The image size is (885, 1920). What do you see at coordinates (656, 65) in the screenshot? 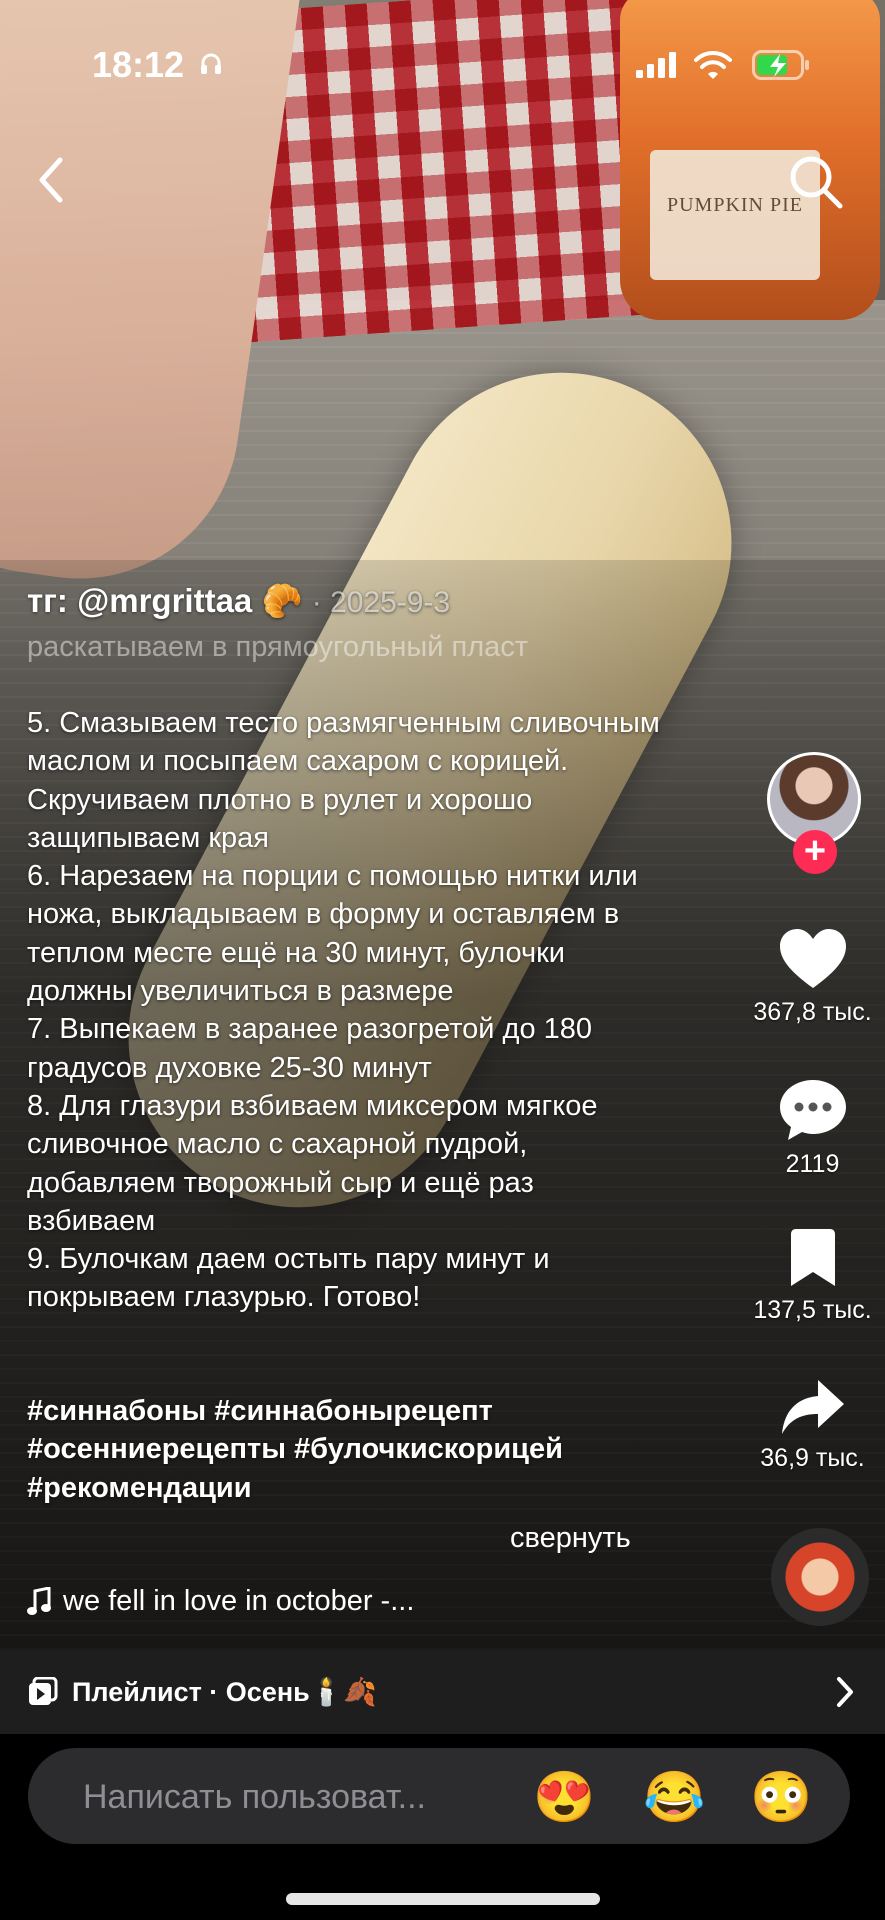
I see `cellular-signal-icon` at bounding box center [656, 65].